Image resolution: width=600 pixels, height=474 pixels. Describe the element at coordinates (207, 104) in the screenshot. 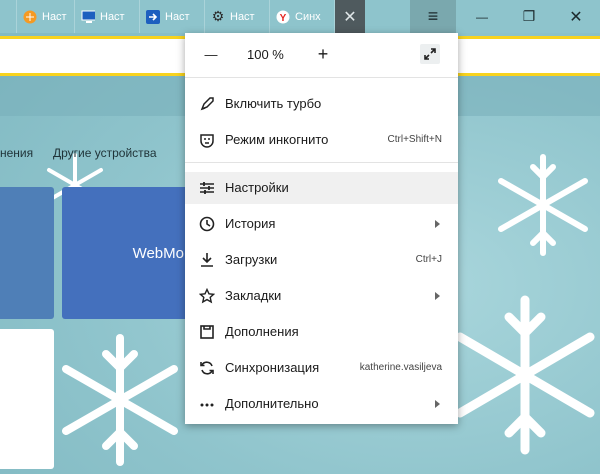

I see `rocket-icon` at that location.